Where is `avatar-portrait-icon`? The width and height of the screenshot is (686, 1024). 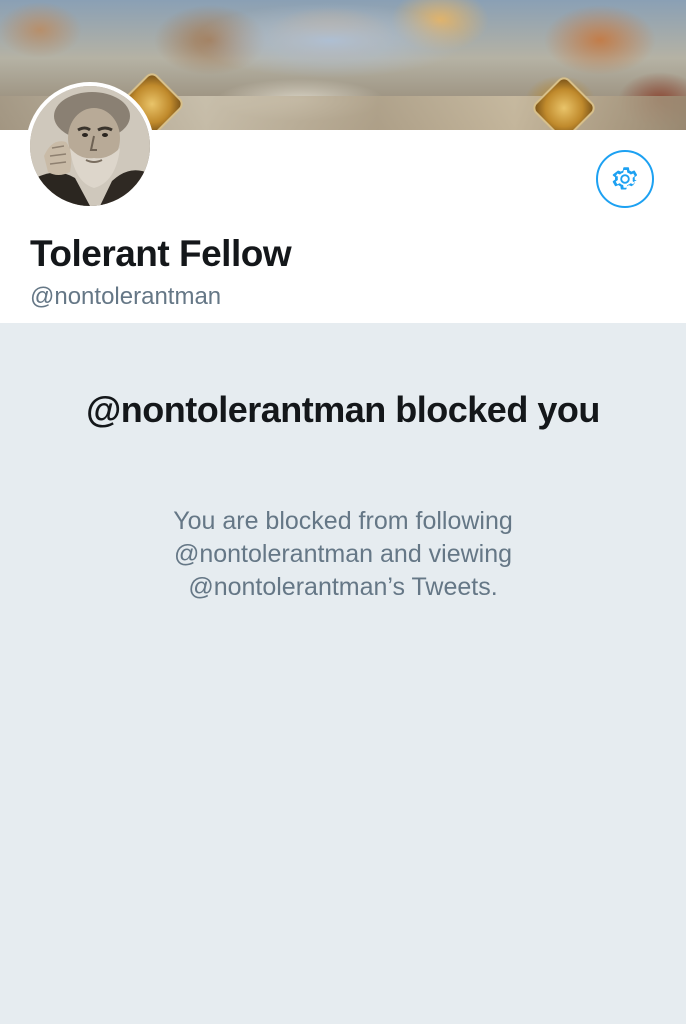 avatar-portrait-icon is located at coordinates (90, 146).